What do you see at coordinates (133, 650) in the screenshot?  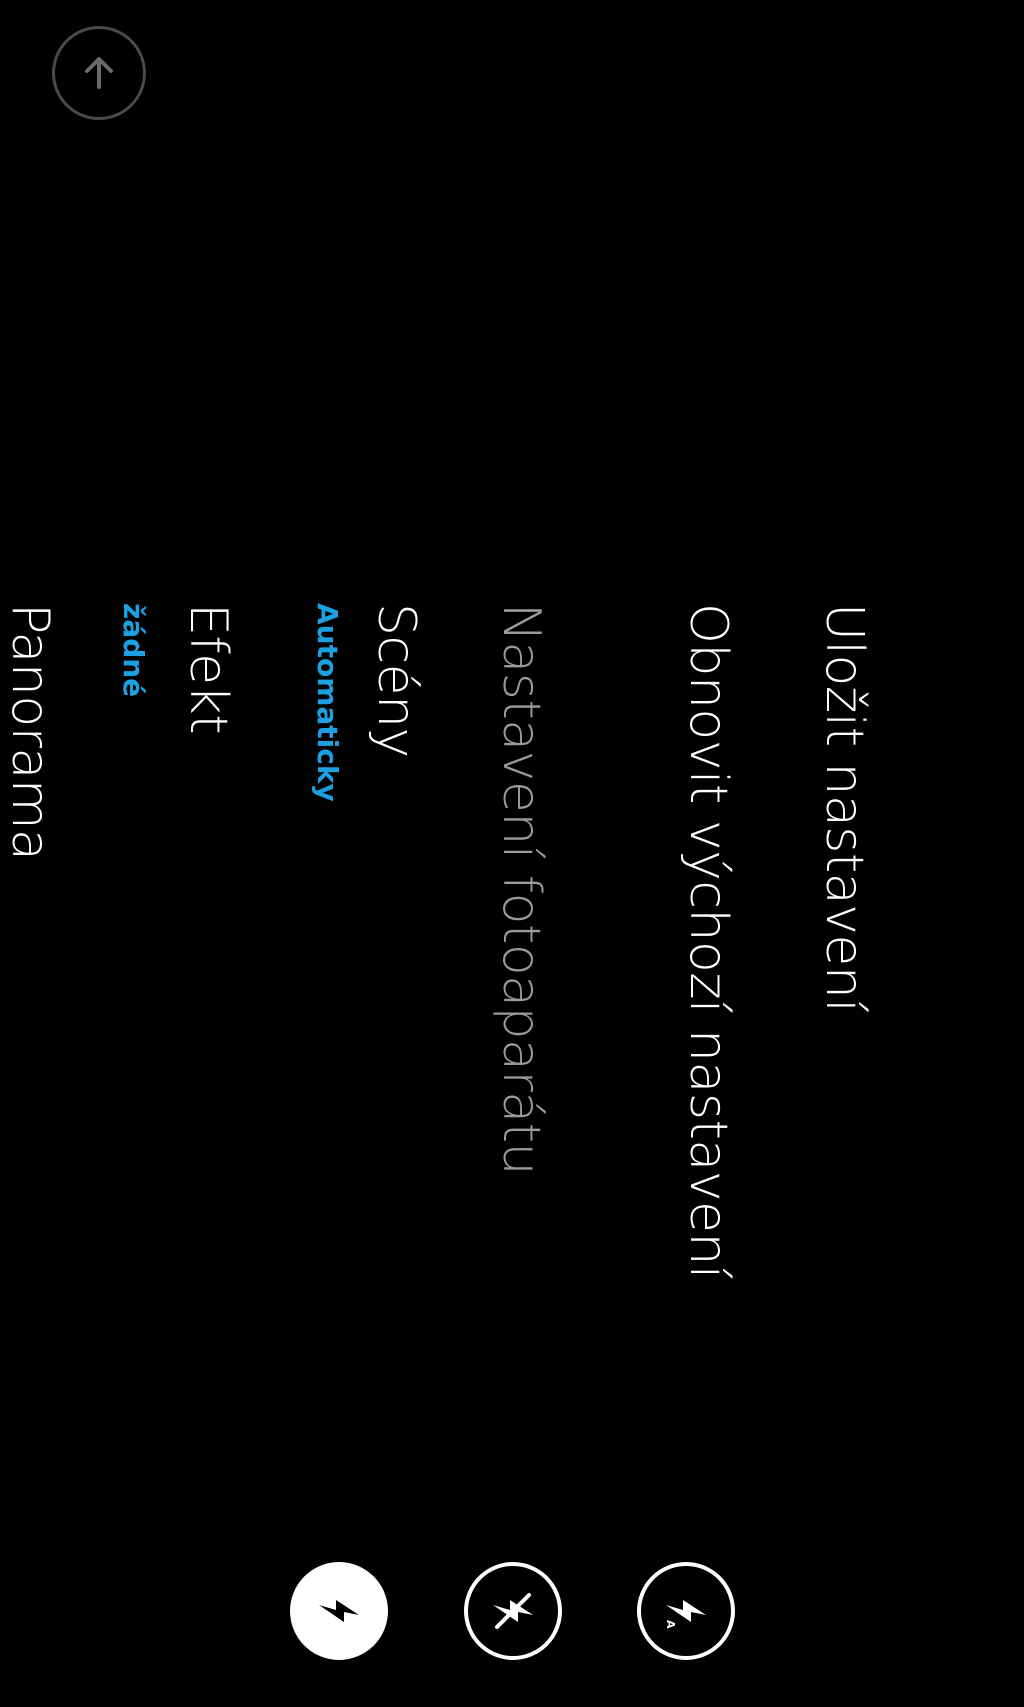 I see `effect-value: žádné` at bounding box center [133, 650].